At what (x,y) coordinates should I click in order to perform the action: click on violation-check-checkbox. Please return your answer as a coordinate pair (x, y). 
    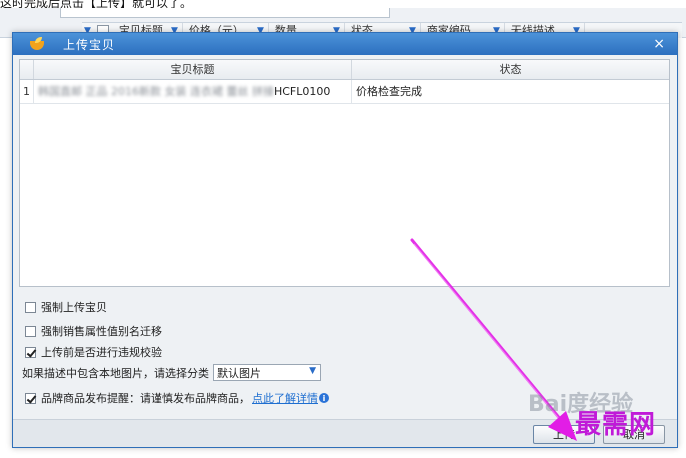
    Looking at the image, I should click on (30, 352).